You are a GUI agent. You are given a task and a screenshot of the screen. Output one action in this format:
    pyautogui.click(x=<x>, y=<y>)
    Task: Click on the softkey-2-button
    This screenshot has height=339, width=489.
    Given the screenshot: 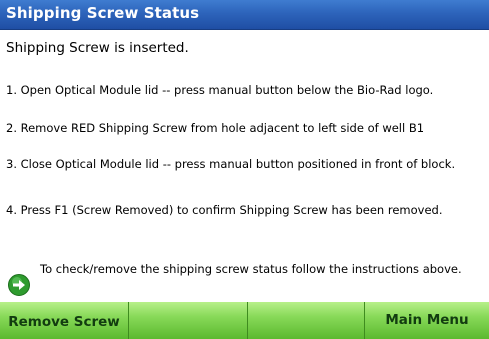 What is the action you would take?
    pyautogui.click(x=188, y=320)
    